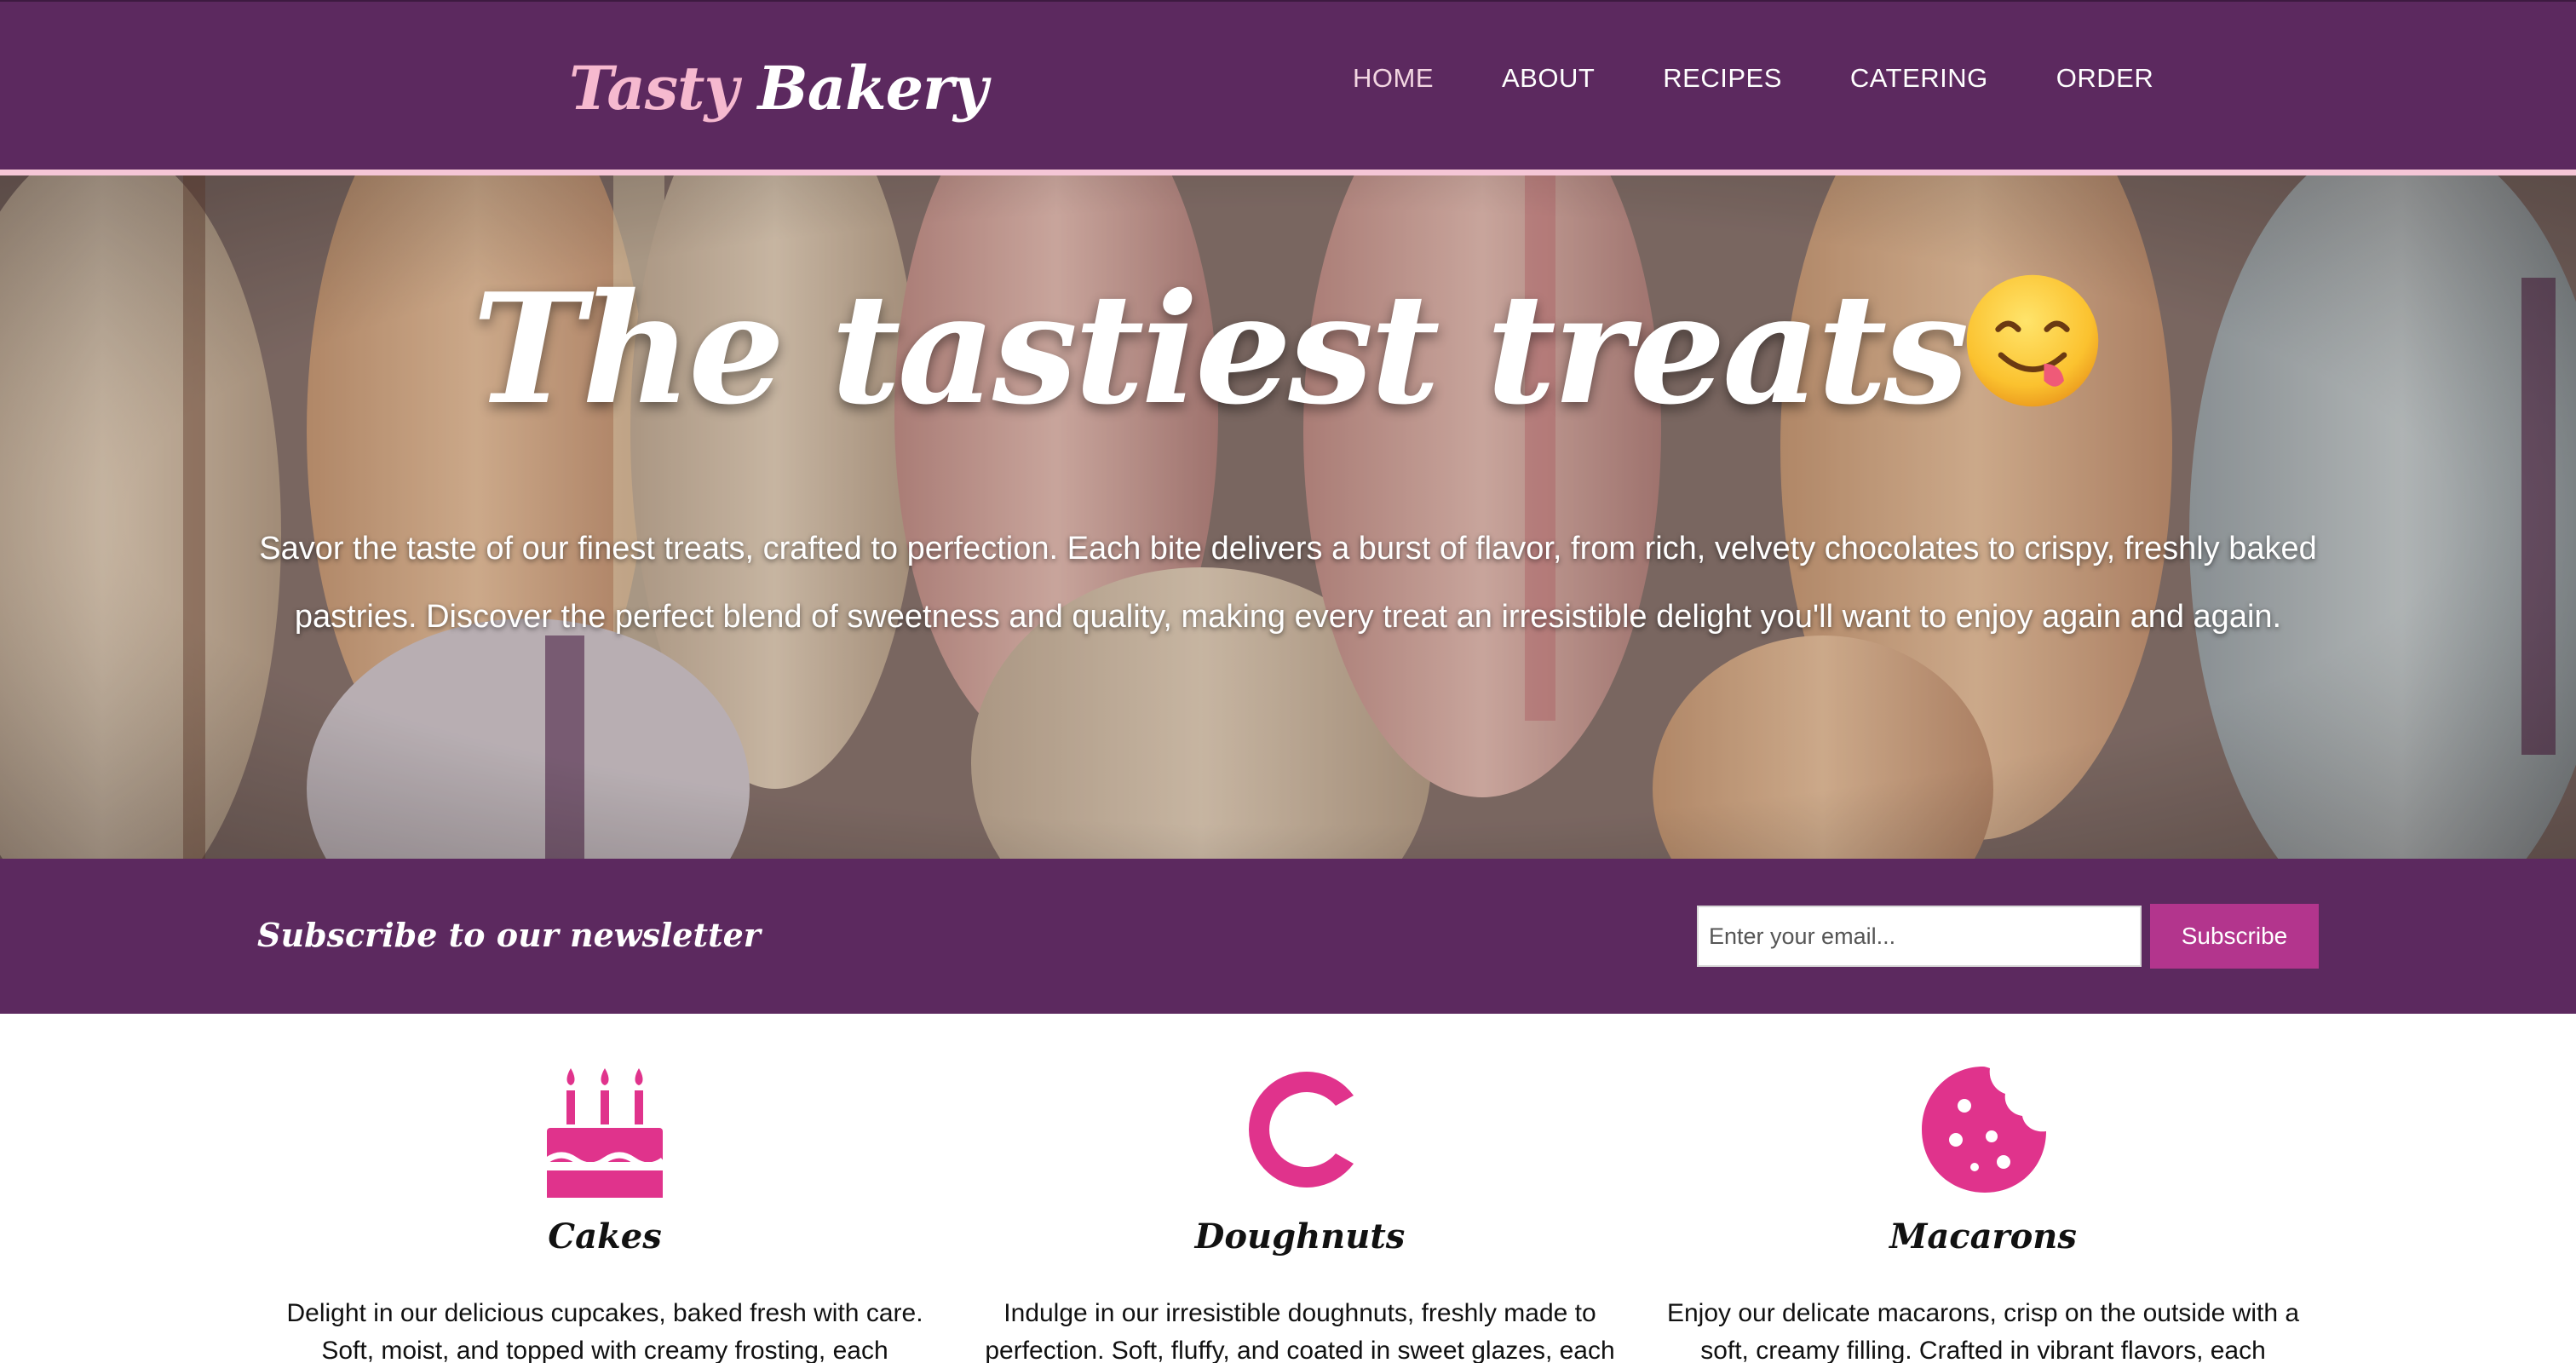 The image size is (2576, 1363). Describe the element at coordinates (1549, 78) in the screenshot. I see `nav-link-about: ABOUT` at that location.